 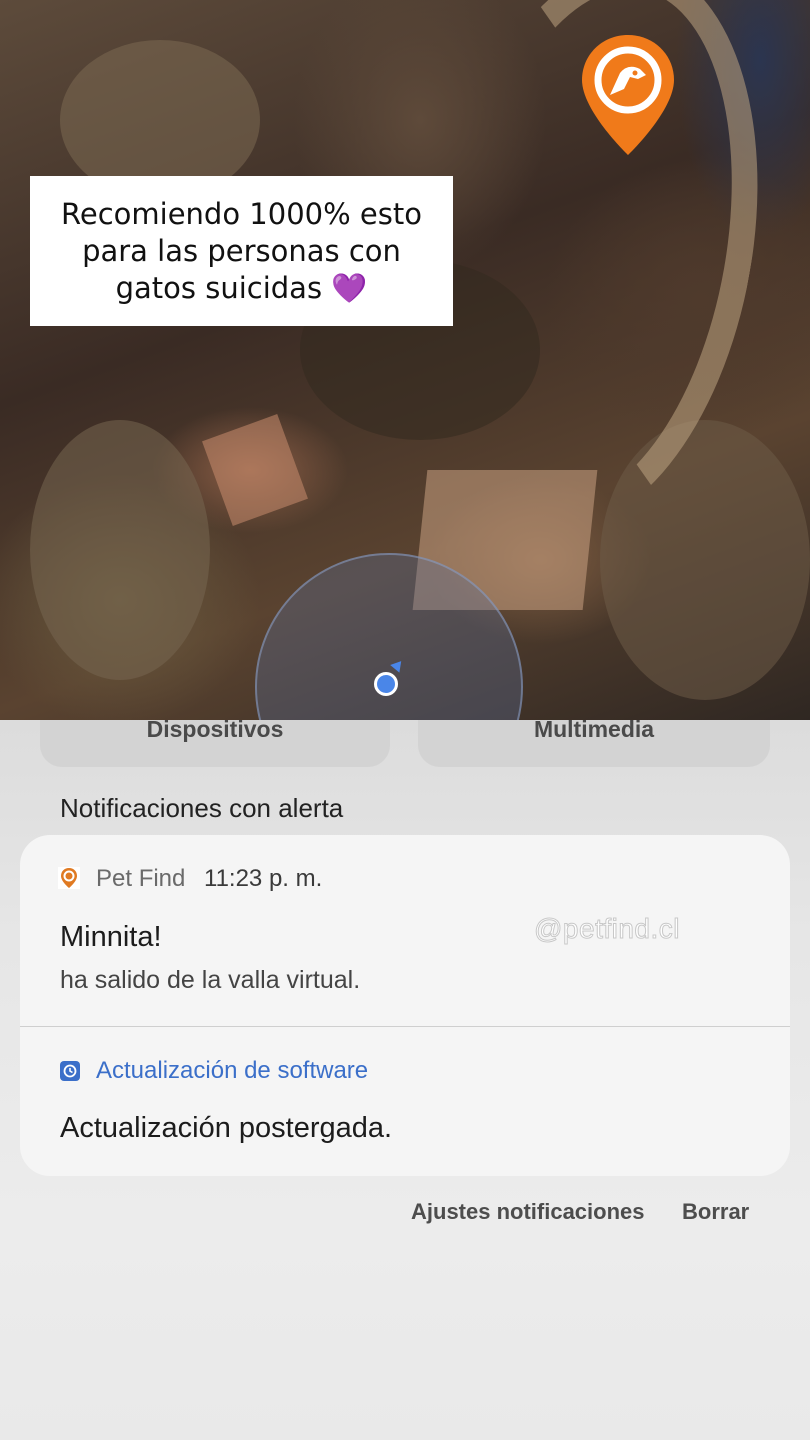 I want to click on software-update-title: Actualización postergada., so click(x=226, y=1128).